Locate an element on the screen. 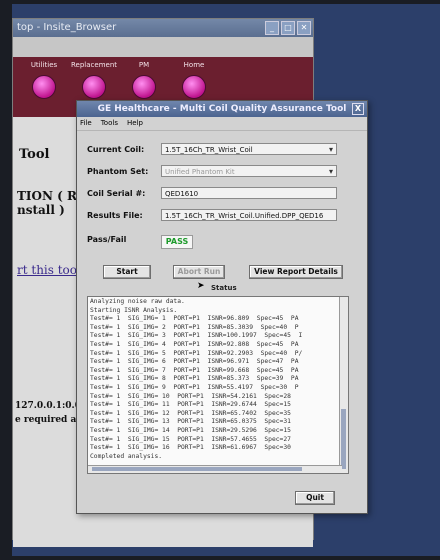 This screenshot has width=440, height=560. coil-serial-label: Coil Serial #: is located at coordinates (116, 193).